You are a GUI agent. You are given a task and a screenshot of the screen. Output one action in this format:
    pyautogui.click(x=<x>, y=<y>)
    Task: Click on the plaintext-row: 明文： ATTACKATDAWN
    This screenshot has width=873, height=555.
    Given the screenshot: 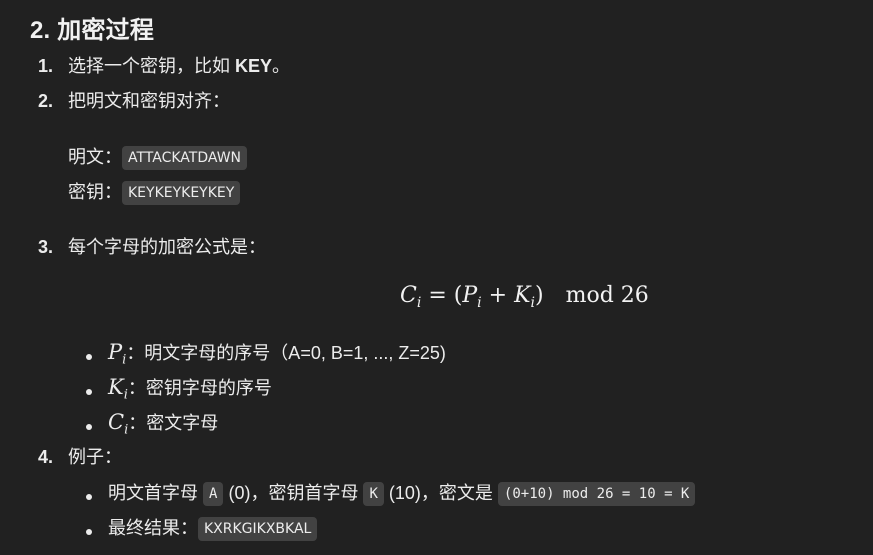 What is the action you would take?
    pyautogui.click(x=158, y=158)
    